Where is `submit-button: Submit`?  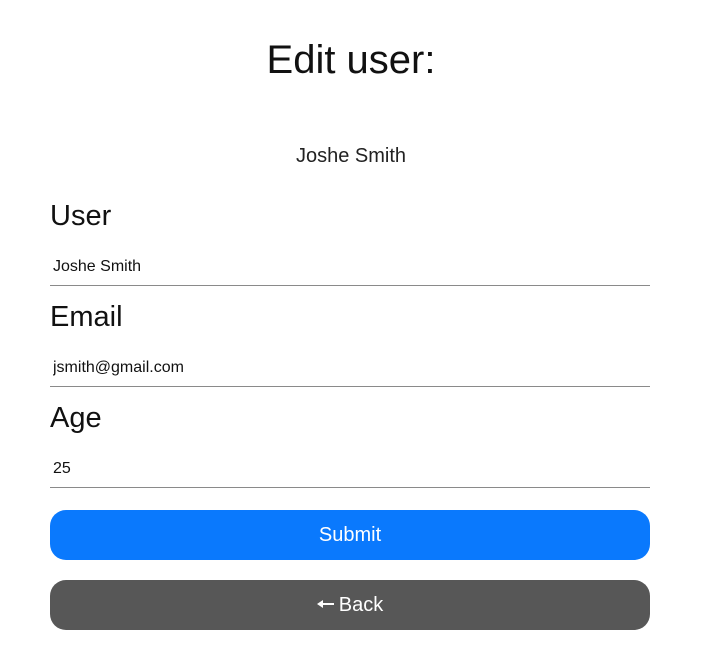 submit-button: Submit is located at coordinates (350, 535).